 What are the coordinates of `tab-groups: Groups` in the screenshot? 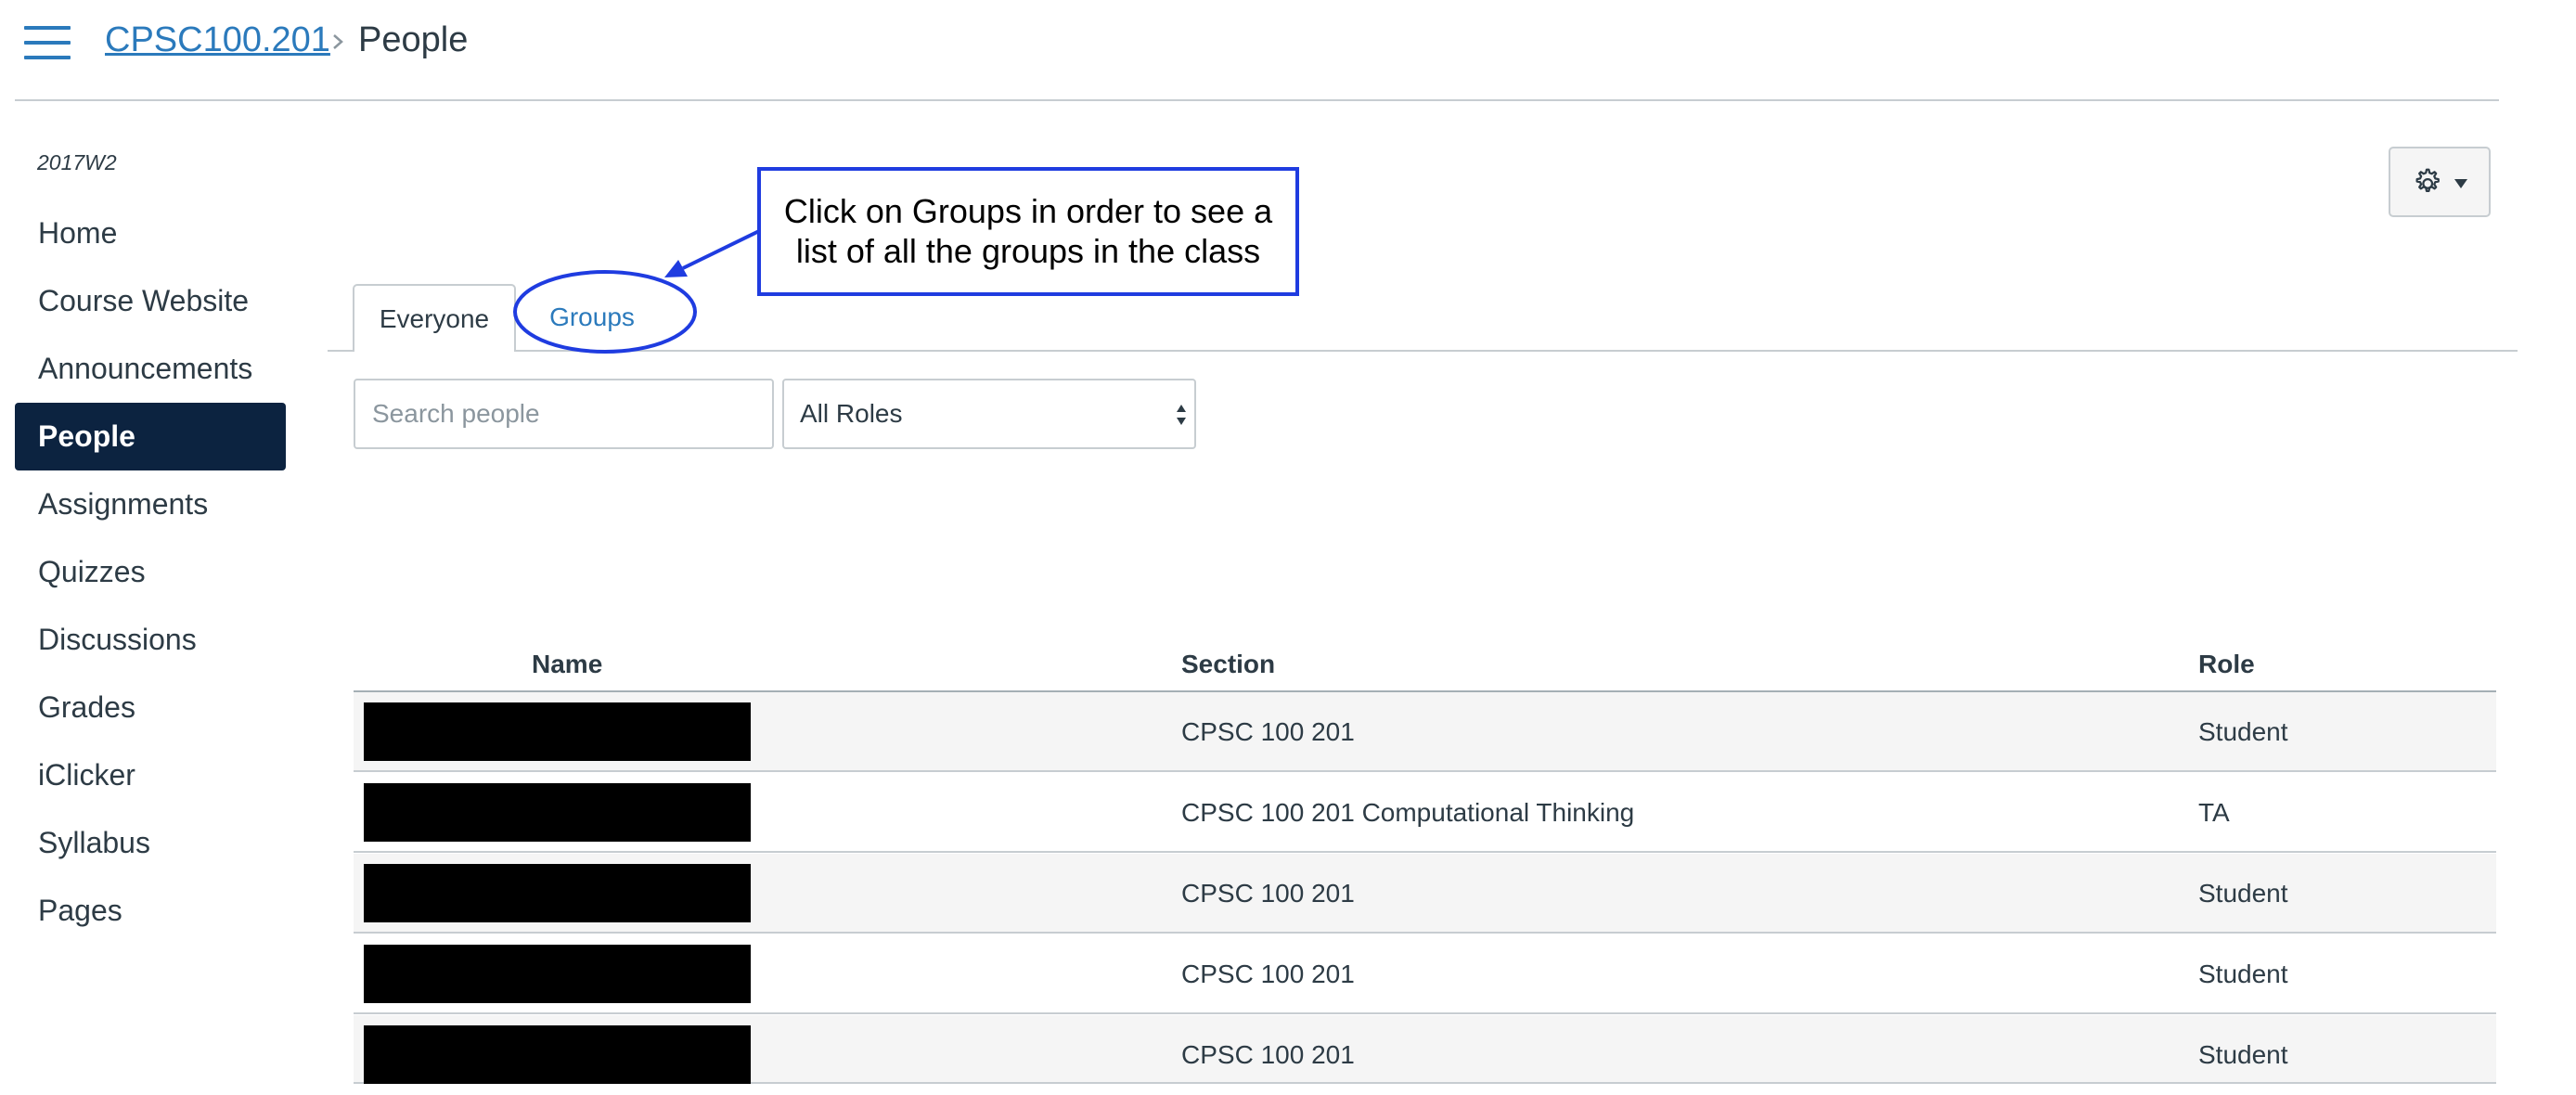 It's located at (592, 316).